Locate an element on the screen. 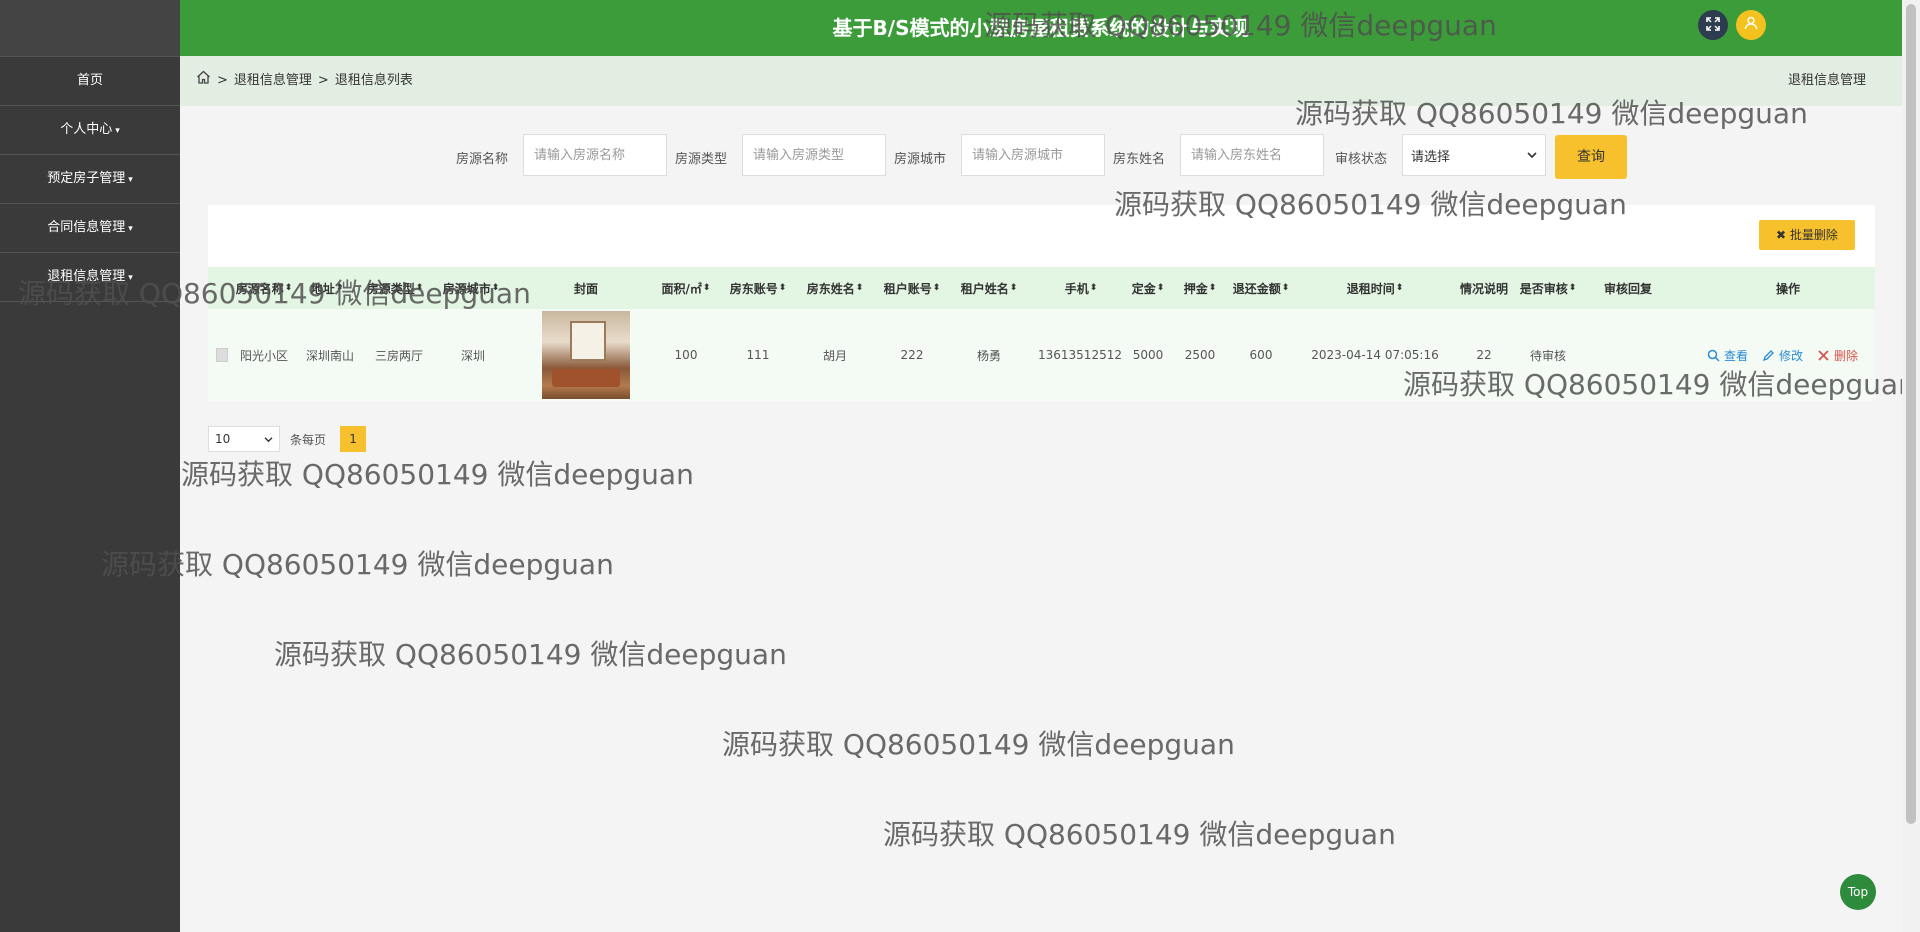  landlord-name-input is located at coordinates (1252, 155).